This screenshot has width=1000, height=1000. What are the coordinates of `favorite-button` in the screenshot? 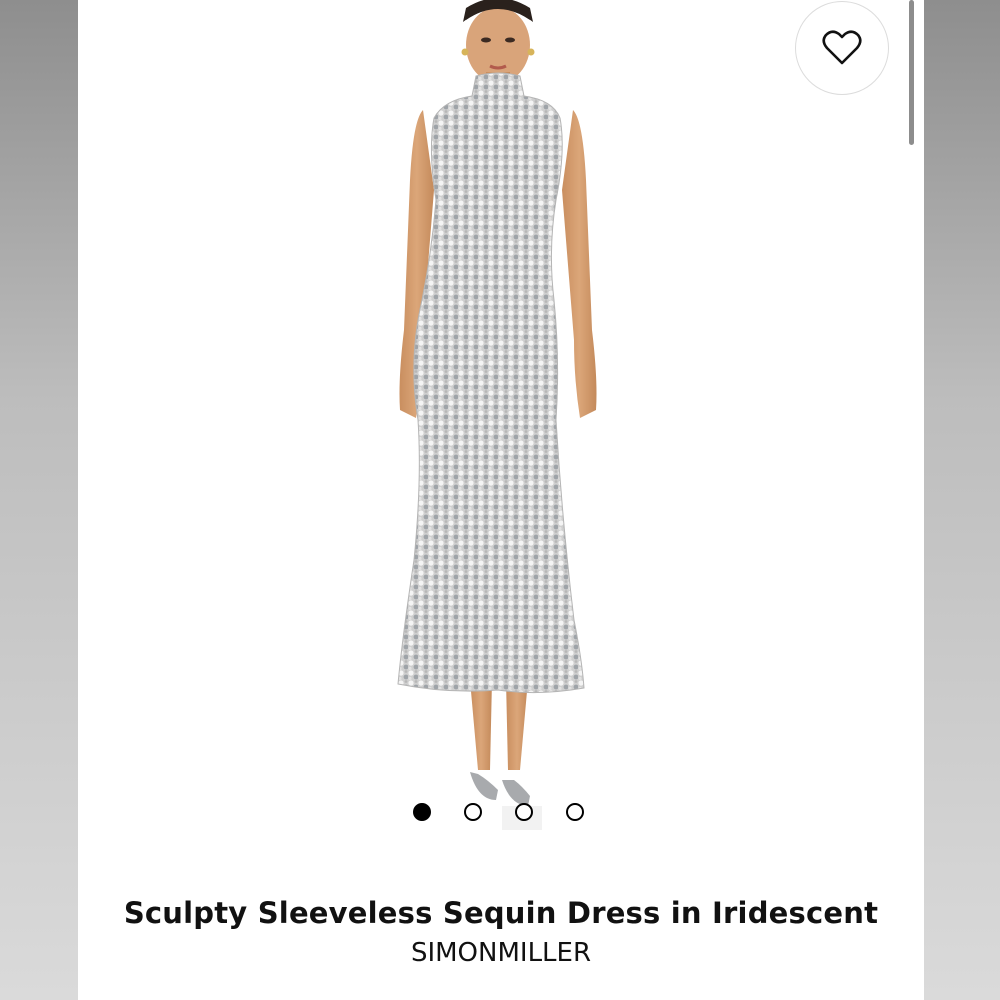 It's located at (842, 48).